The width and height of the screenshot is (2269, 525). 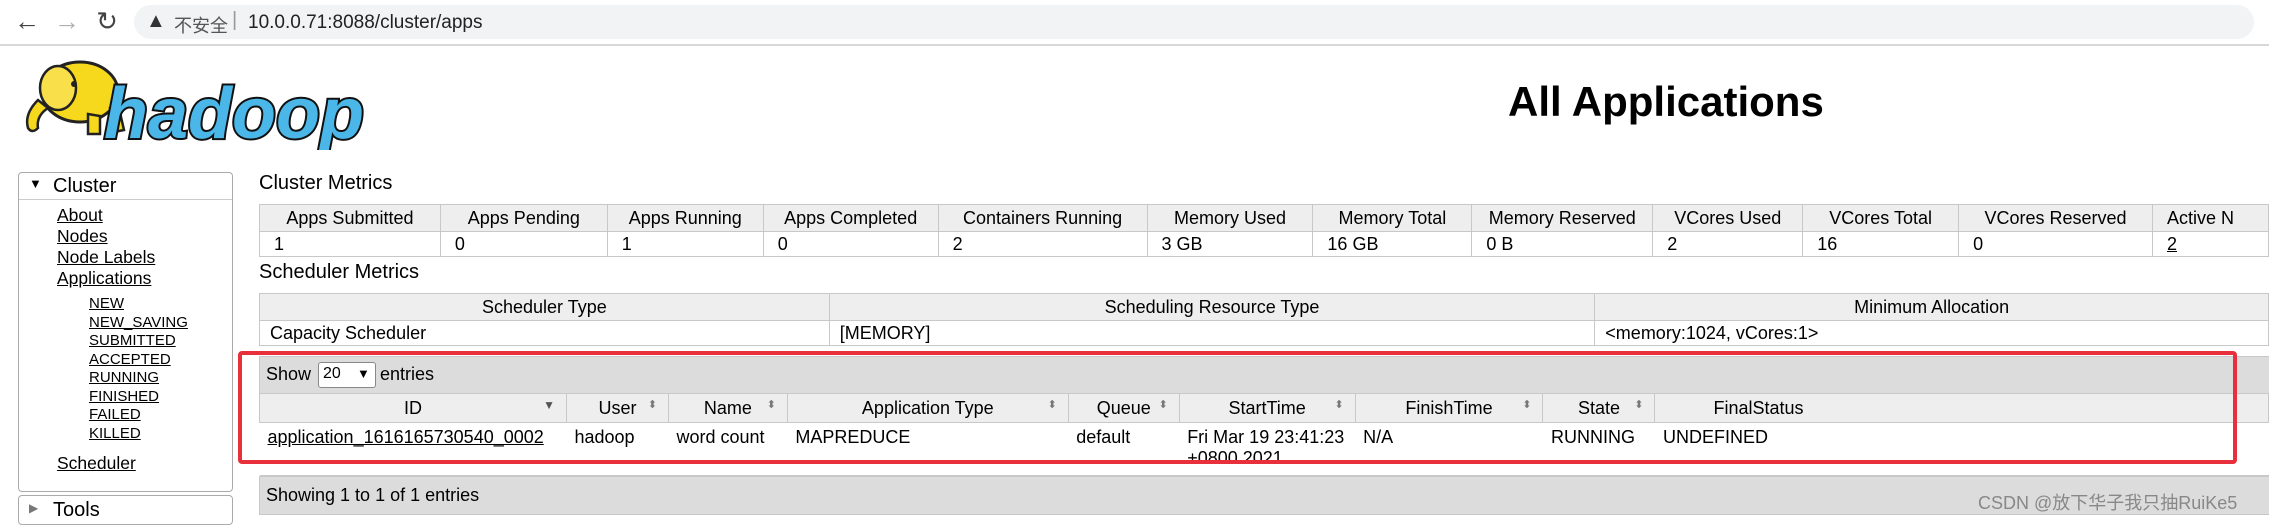 What do you see at coordinates (1392, 244) in the screenshot?
I see `metric-memory-total: 16 GB` at bounding box center [1392, 244].